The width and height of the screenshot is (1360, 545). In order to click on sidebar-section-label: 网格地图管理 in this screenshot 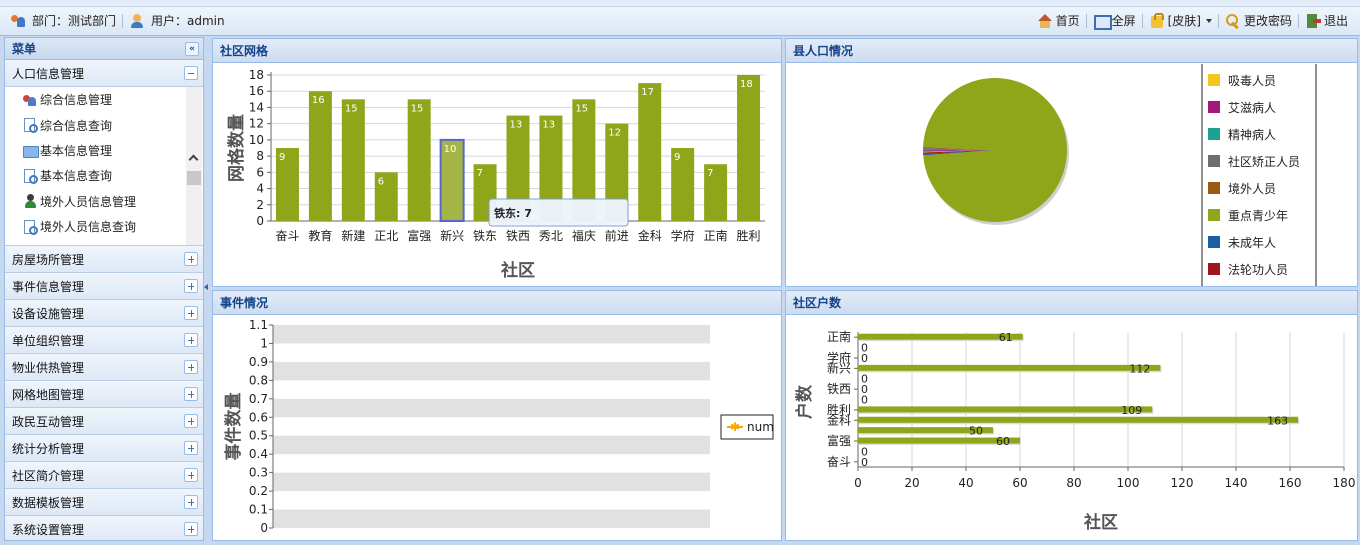, I will do `click(48, 394)`.